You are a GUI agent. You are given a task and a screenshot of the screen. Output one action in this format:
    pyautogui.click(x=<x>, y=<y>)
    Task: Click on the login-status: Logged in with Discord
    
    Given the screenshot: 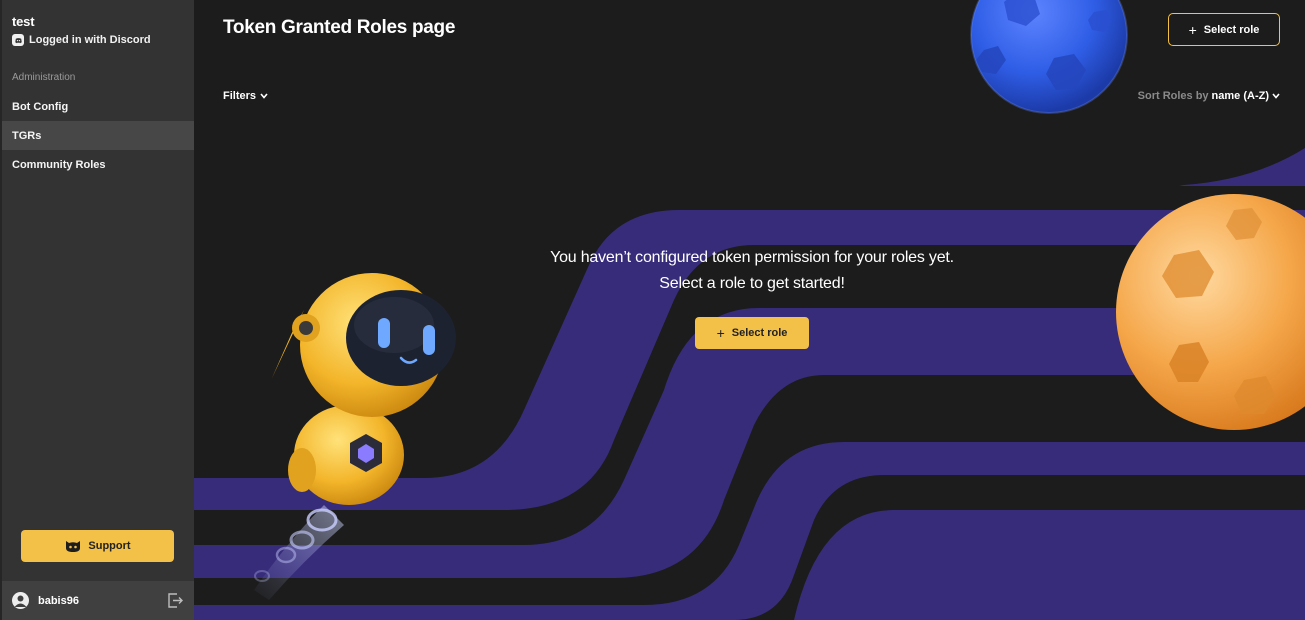 What is the action you would take?
    pyautogui.click(x=98, y=40)
    